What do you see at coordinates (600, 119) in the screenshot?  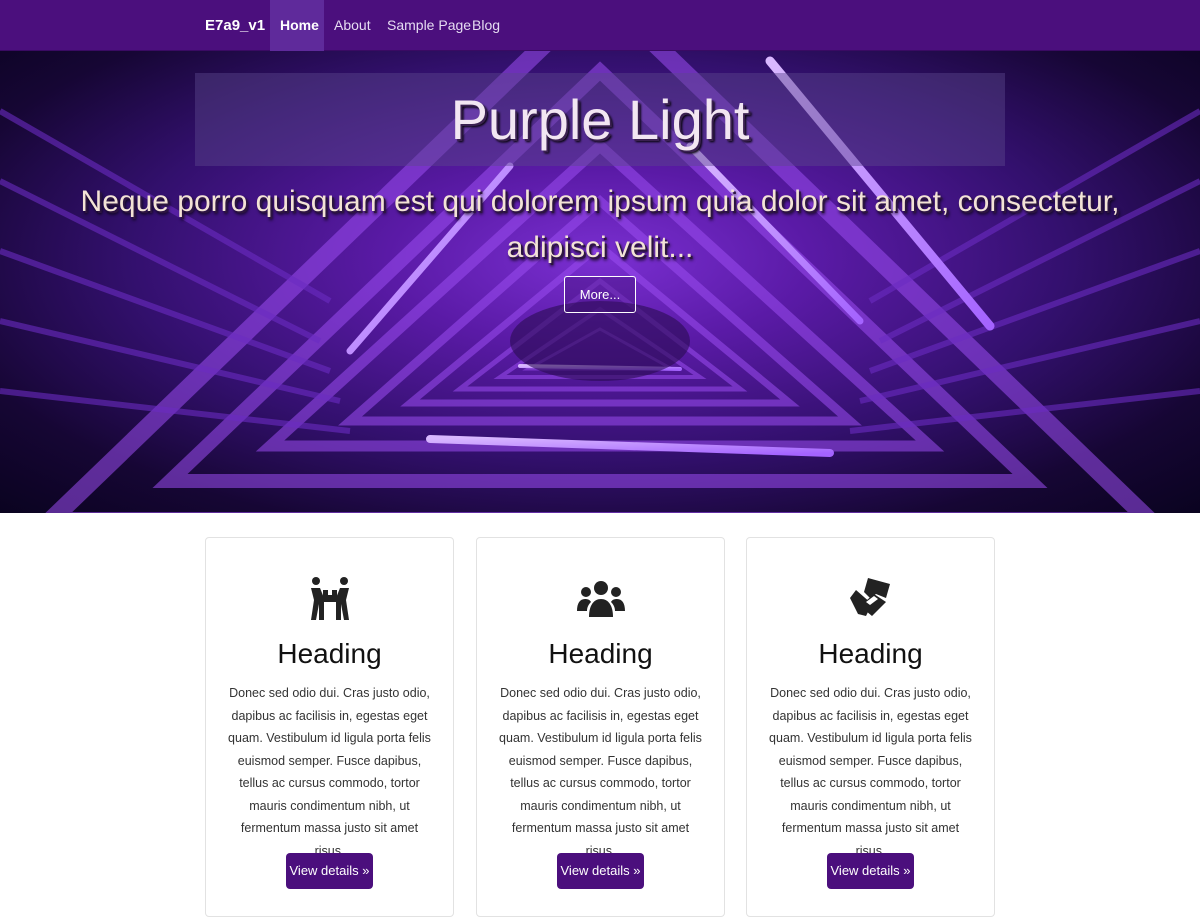 I see `hero-title: Purple Light` at bounding box center [600, 119].